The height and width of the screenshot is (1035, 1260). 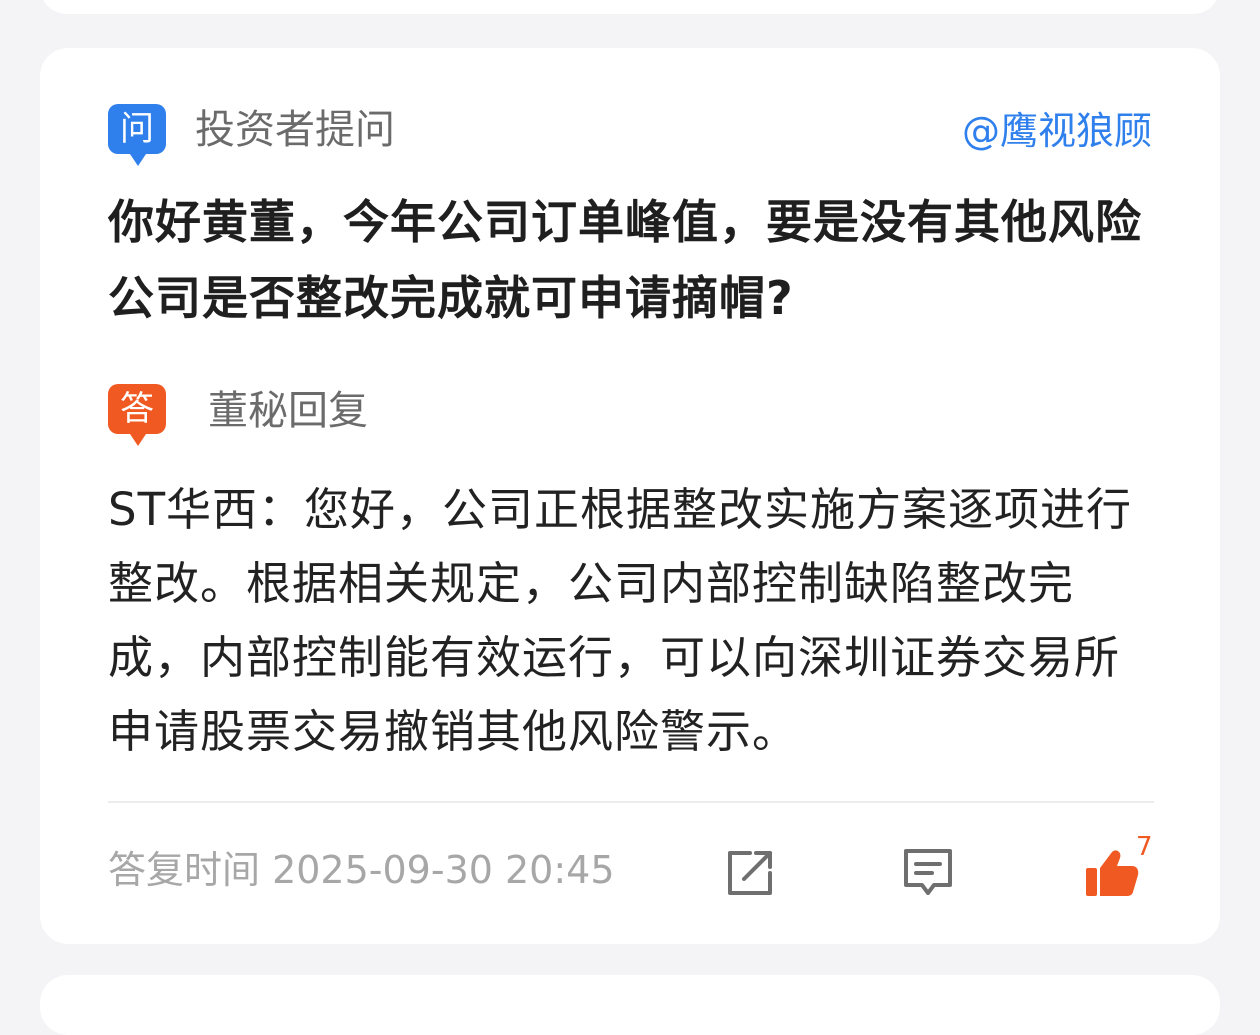 I want to click on comment-button, so click(x=928, y=873).